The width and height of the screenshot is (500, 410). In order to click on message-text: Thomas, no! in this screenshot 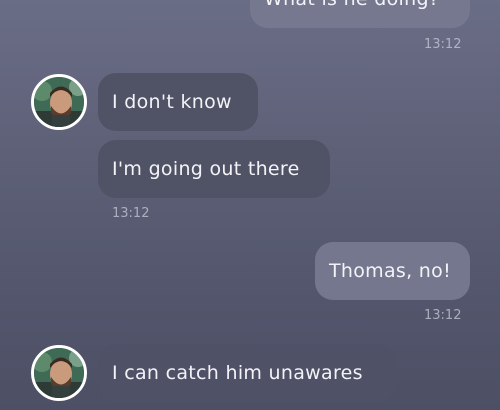, I will do `click(390, 271)`.